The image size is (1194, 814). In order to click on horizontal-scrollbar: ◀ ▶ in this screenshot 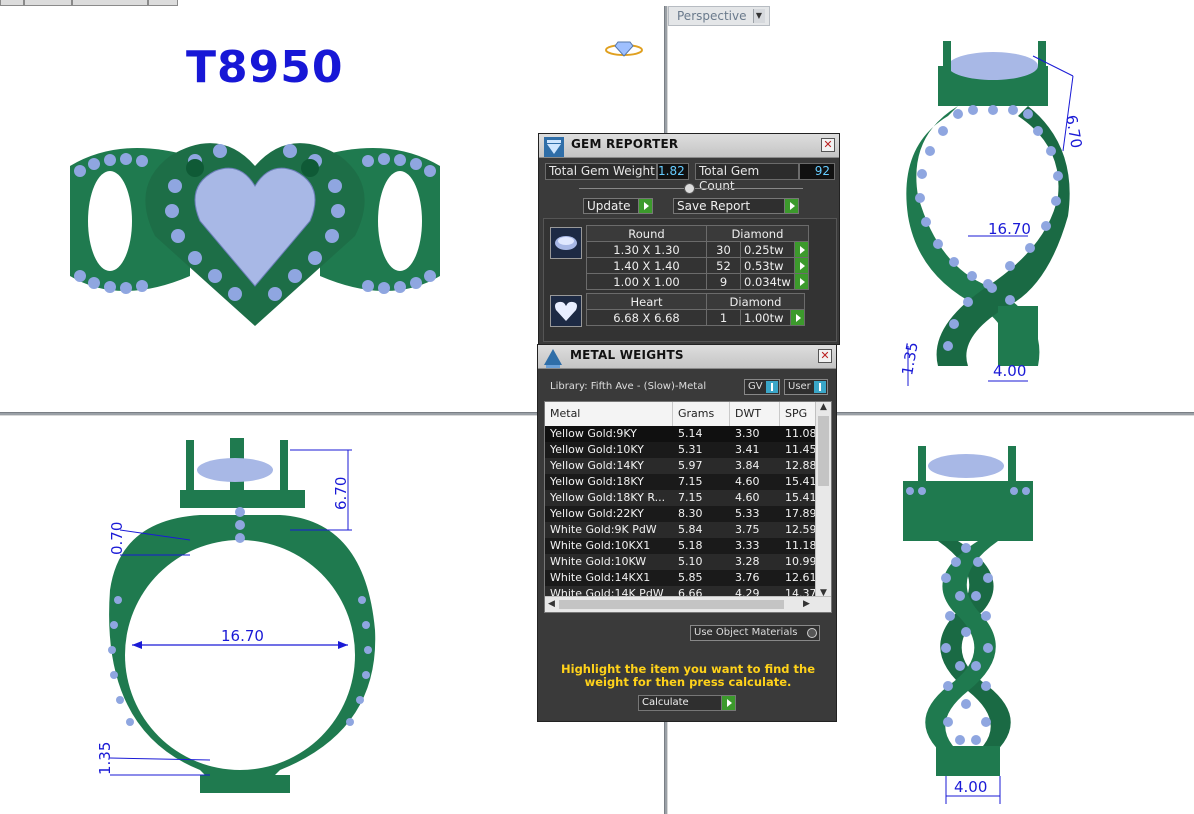, I will do `click(688, 604)`.